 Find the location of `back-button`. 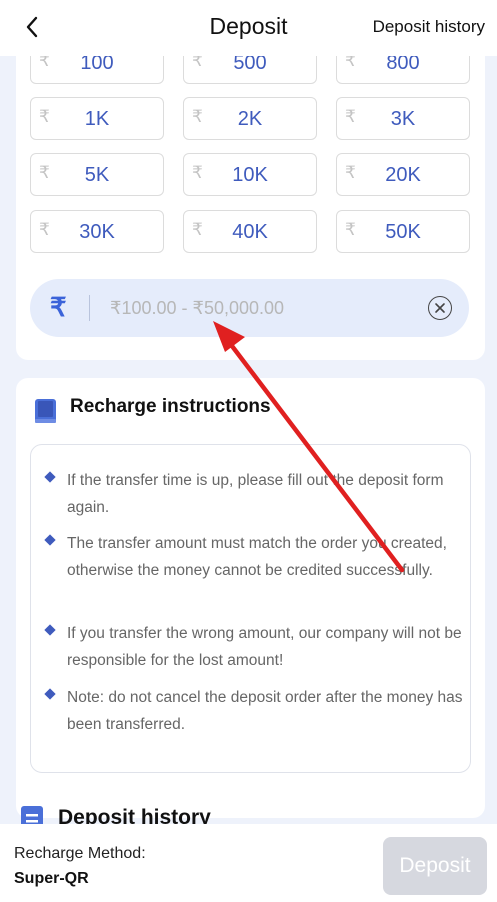

back-button is located at coordinates (32, 27).